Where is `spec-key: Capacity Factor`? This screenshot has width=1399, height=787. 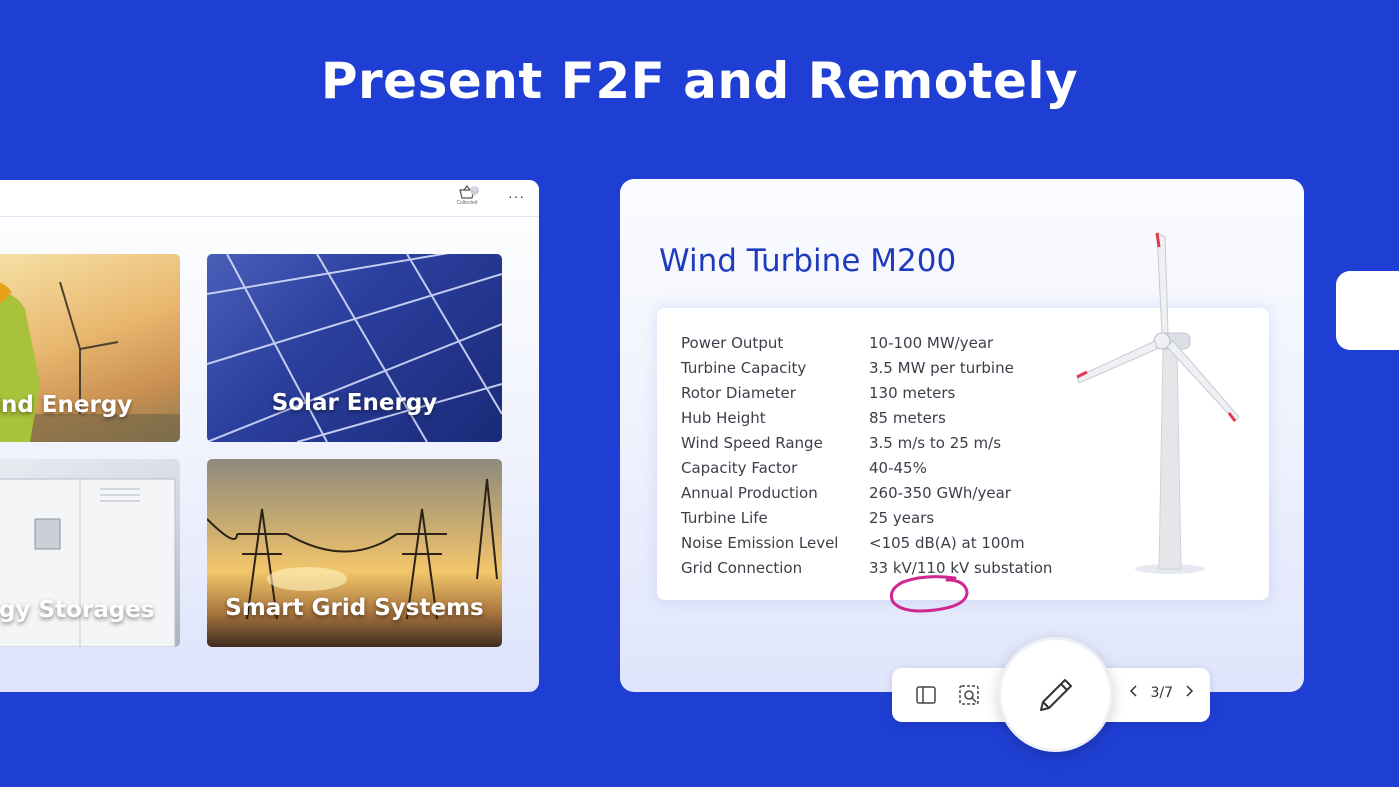 spec-key: Capacity Factor is located at coordinates (739, 467).